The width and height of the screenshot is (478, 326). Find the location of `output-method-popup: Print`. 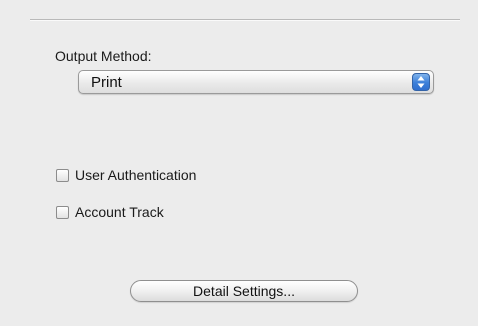

output-method-popup: Print is located at coordinates (256, 82).